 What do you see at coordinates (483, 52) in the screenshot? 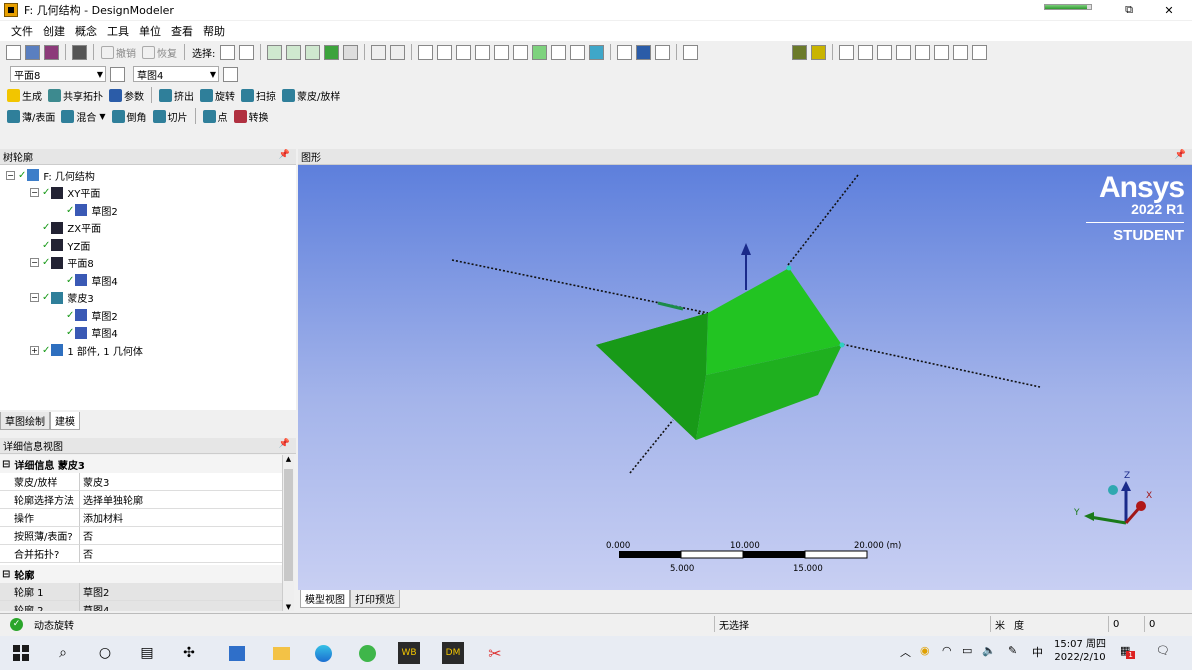
I see `zoom-in-icon` at bounding box center [483, 52].